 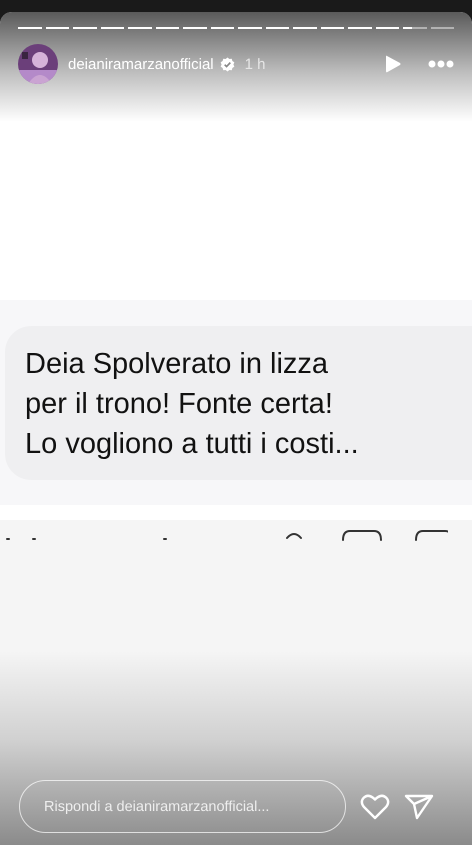 I want to click on username: deianiramarzanofficial, so click(x=141, y=64).